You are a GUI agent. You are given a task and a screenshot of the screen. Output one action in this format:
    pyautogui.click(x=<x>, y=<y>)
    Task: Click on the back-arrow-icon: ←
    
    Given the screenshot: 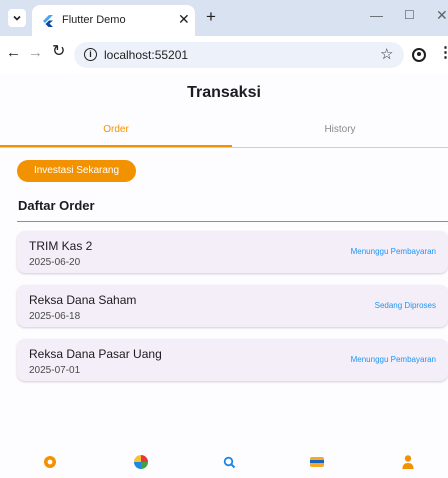 What is the action you would take?
    pyautogui.click(x=13, y=52)
    